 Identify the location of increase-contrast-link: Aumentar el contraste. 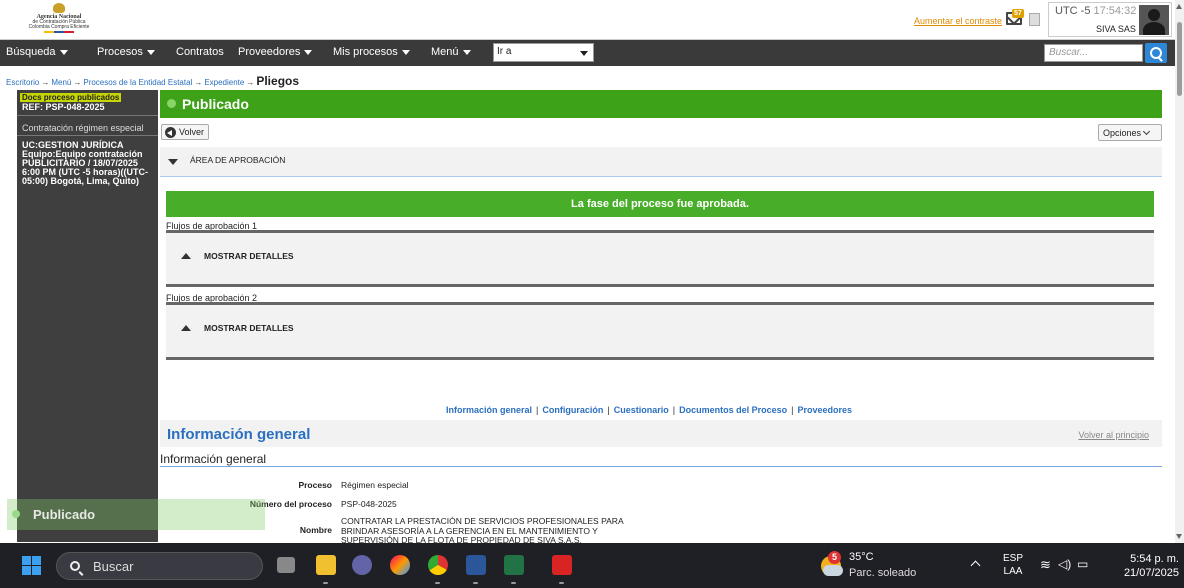
(958, 21).